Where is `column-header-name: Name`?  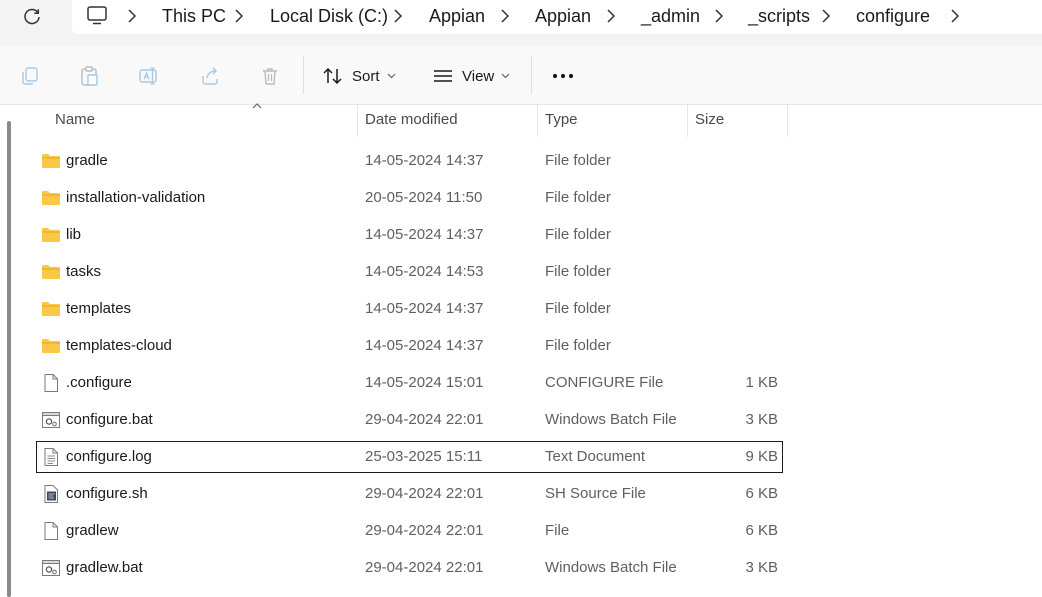 column-header-name: Name is located at coordinates (205, 120).